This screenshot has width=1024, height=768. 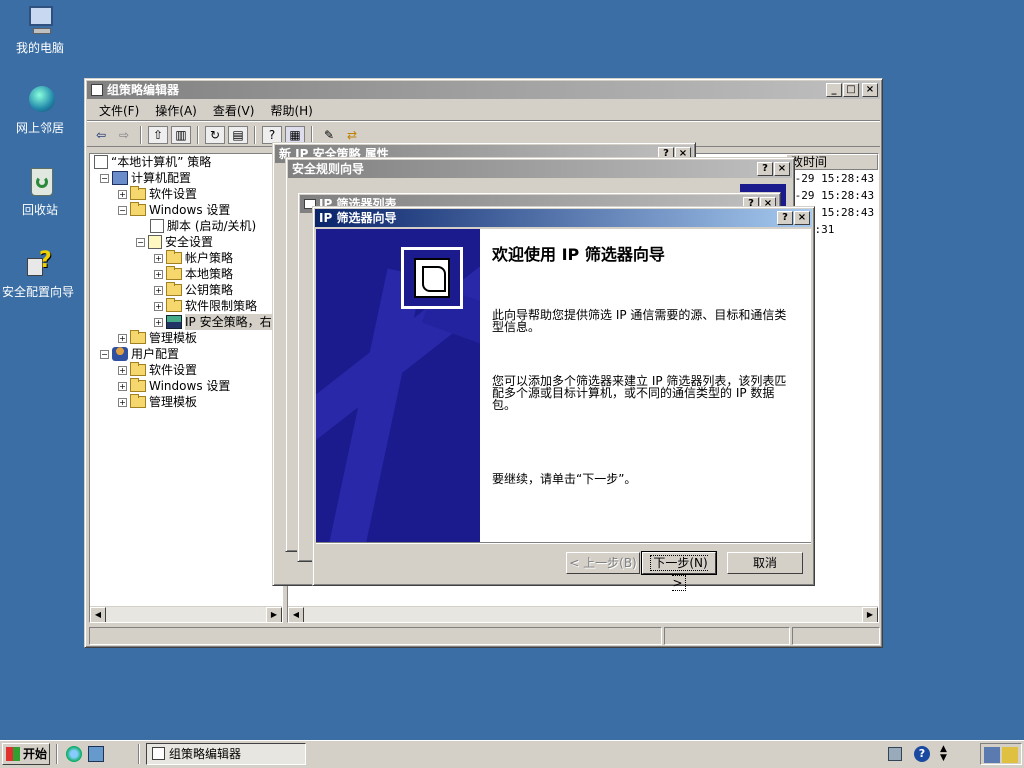 I want to click on tree-item-ip-security: + IP 安全策略，右, so click(x=214, y=322).